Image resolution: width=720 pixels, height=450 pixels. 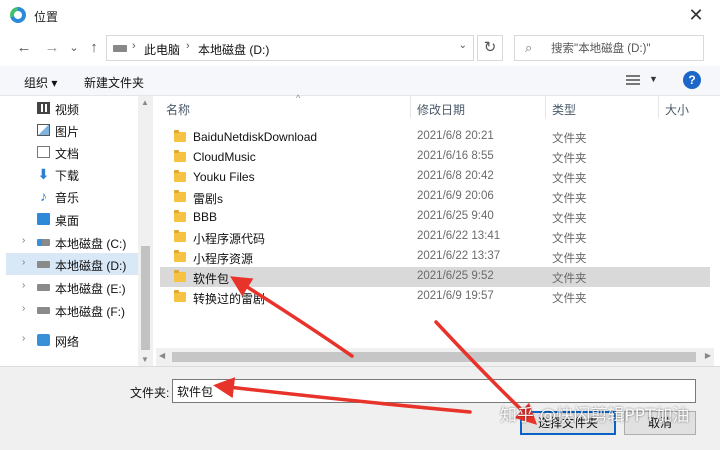 What do you see at coordinates (43, 108) in the screenshot?
I see `video-icon` at bounding box center [43, 108].